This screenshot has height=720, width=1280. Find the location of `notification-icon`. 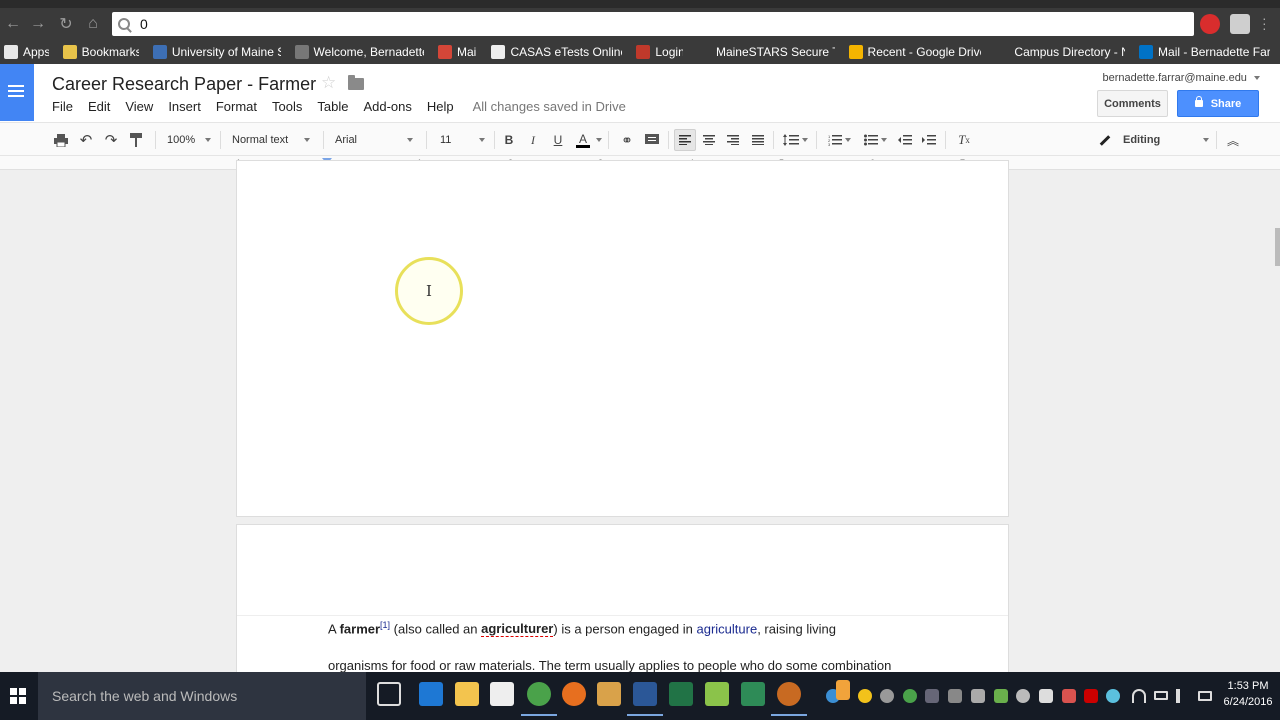

notification-icon is located at coordinates (843, 690).